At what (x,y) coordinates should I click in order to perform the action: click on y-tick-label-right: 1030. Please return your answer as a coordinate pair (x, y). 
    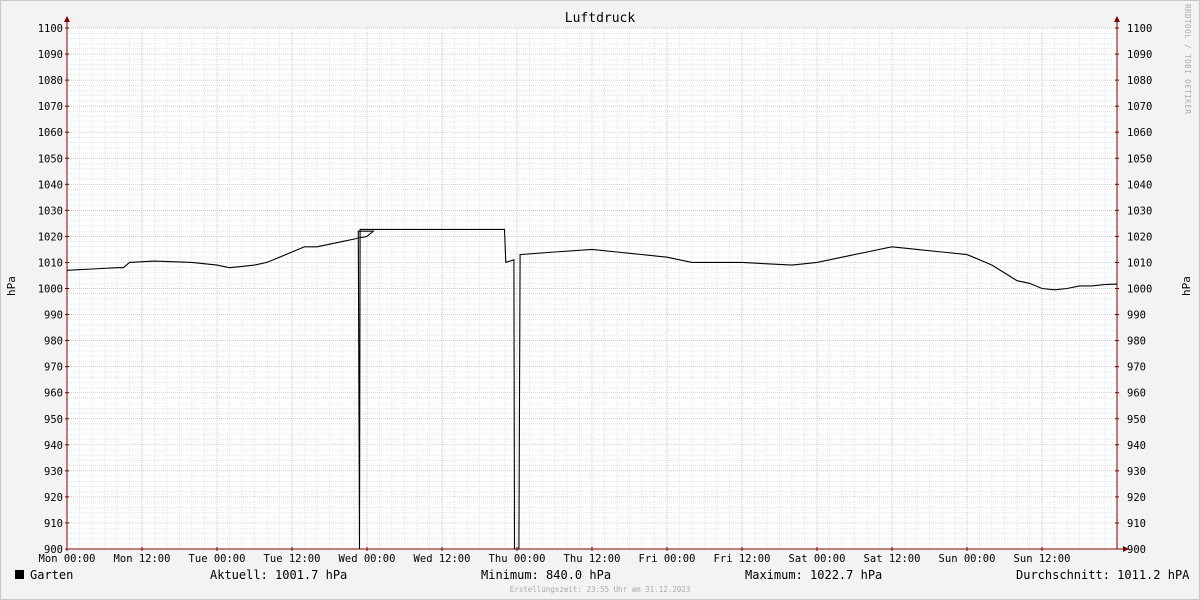
    Looking at the image, I should click on (1139, 211).